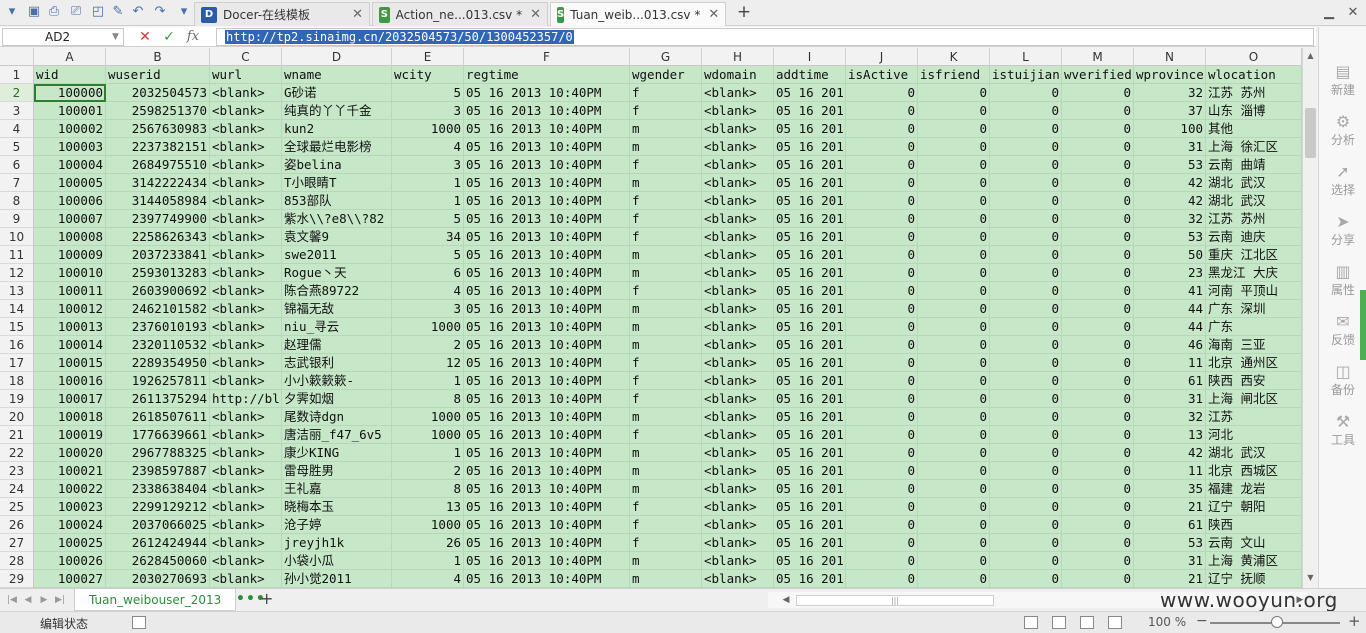 This screenshot has width=1366, height=633. What do you see at coordinates (1115, 622) in the screenshot?
I see `reading-view-icon` at bounding box center [1115, 622].